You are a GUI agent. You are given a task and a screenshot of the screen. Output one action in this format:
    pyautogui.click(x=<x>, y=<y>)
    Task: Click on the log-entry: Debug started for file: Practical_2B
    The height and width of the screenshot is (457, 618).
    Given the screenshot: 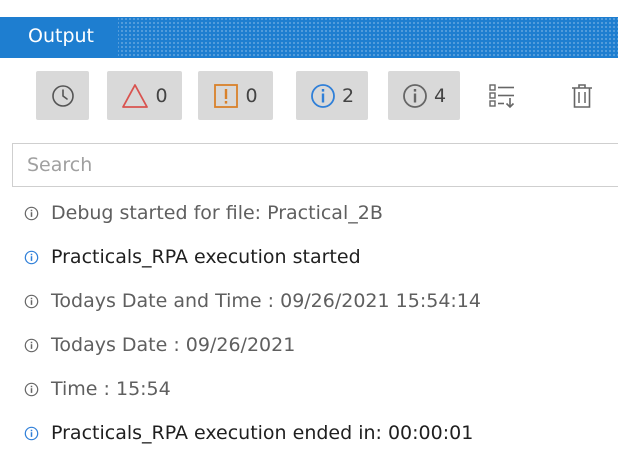 What is the action you would take?
    pyautogui.click(x=203, y=213)
    